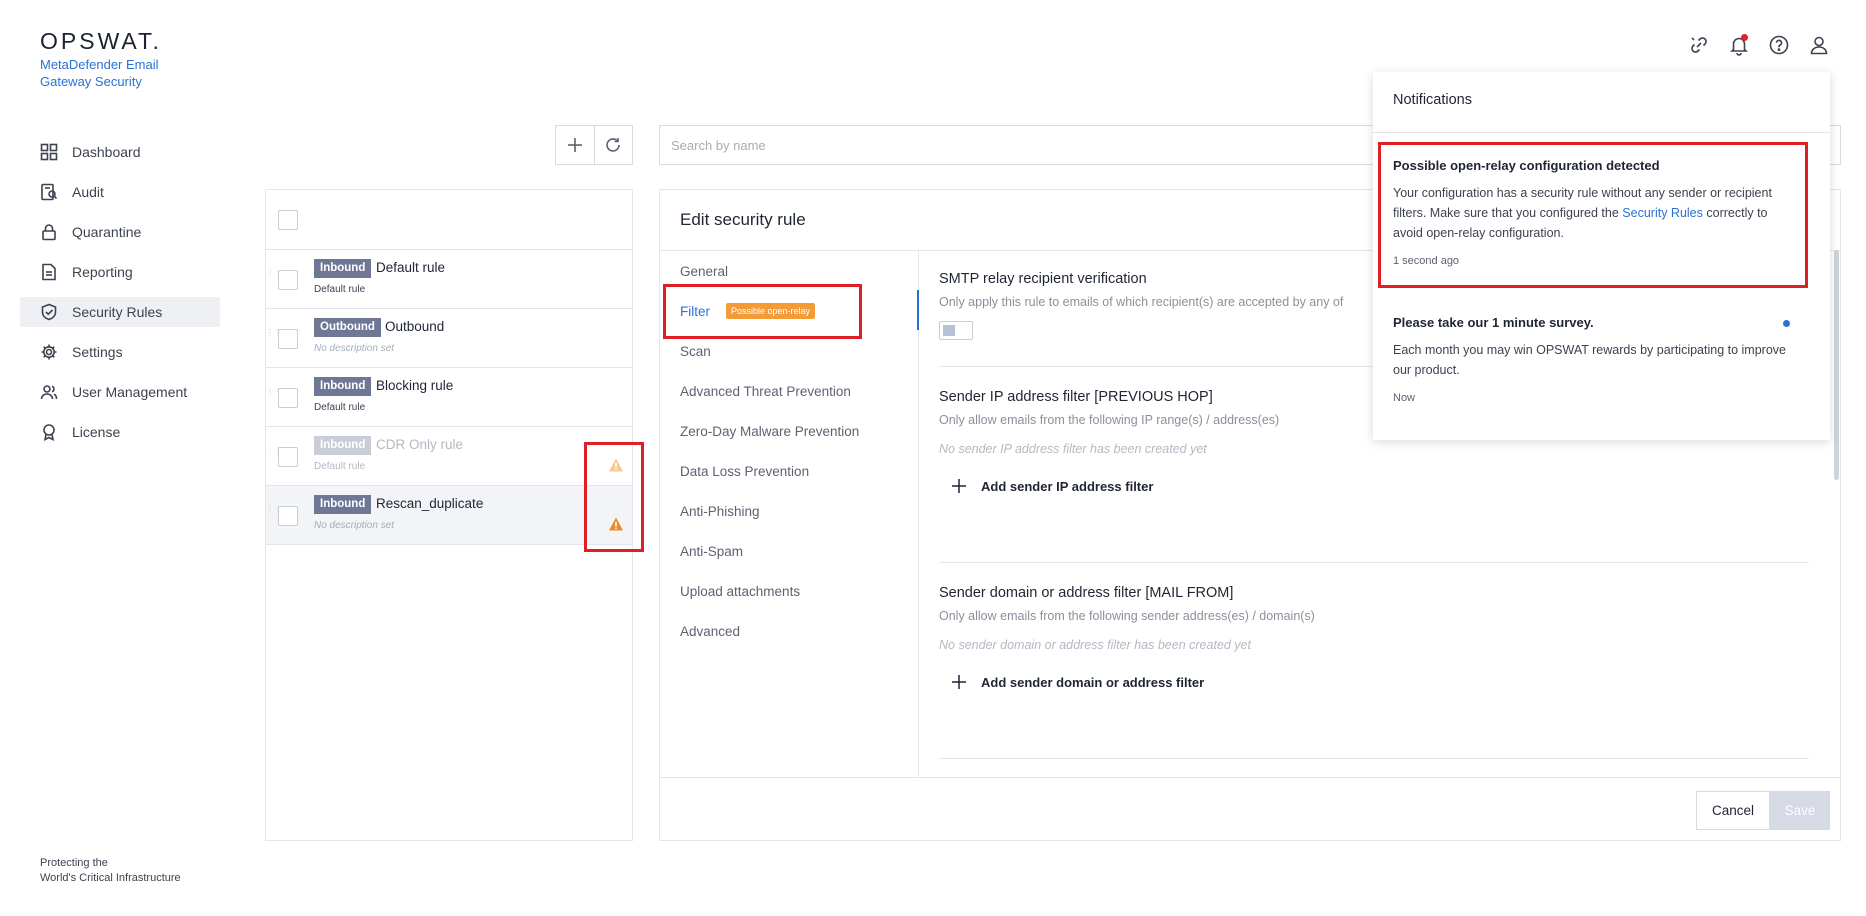 Image resolution: width=1866 pixels, height=916 pixels. What do you see at coordinates (789, 631) in the screenshot?
I see `tab-advanced: Advanced` at bounding box center [789, 631].